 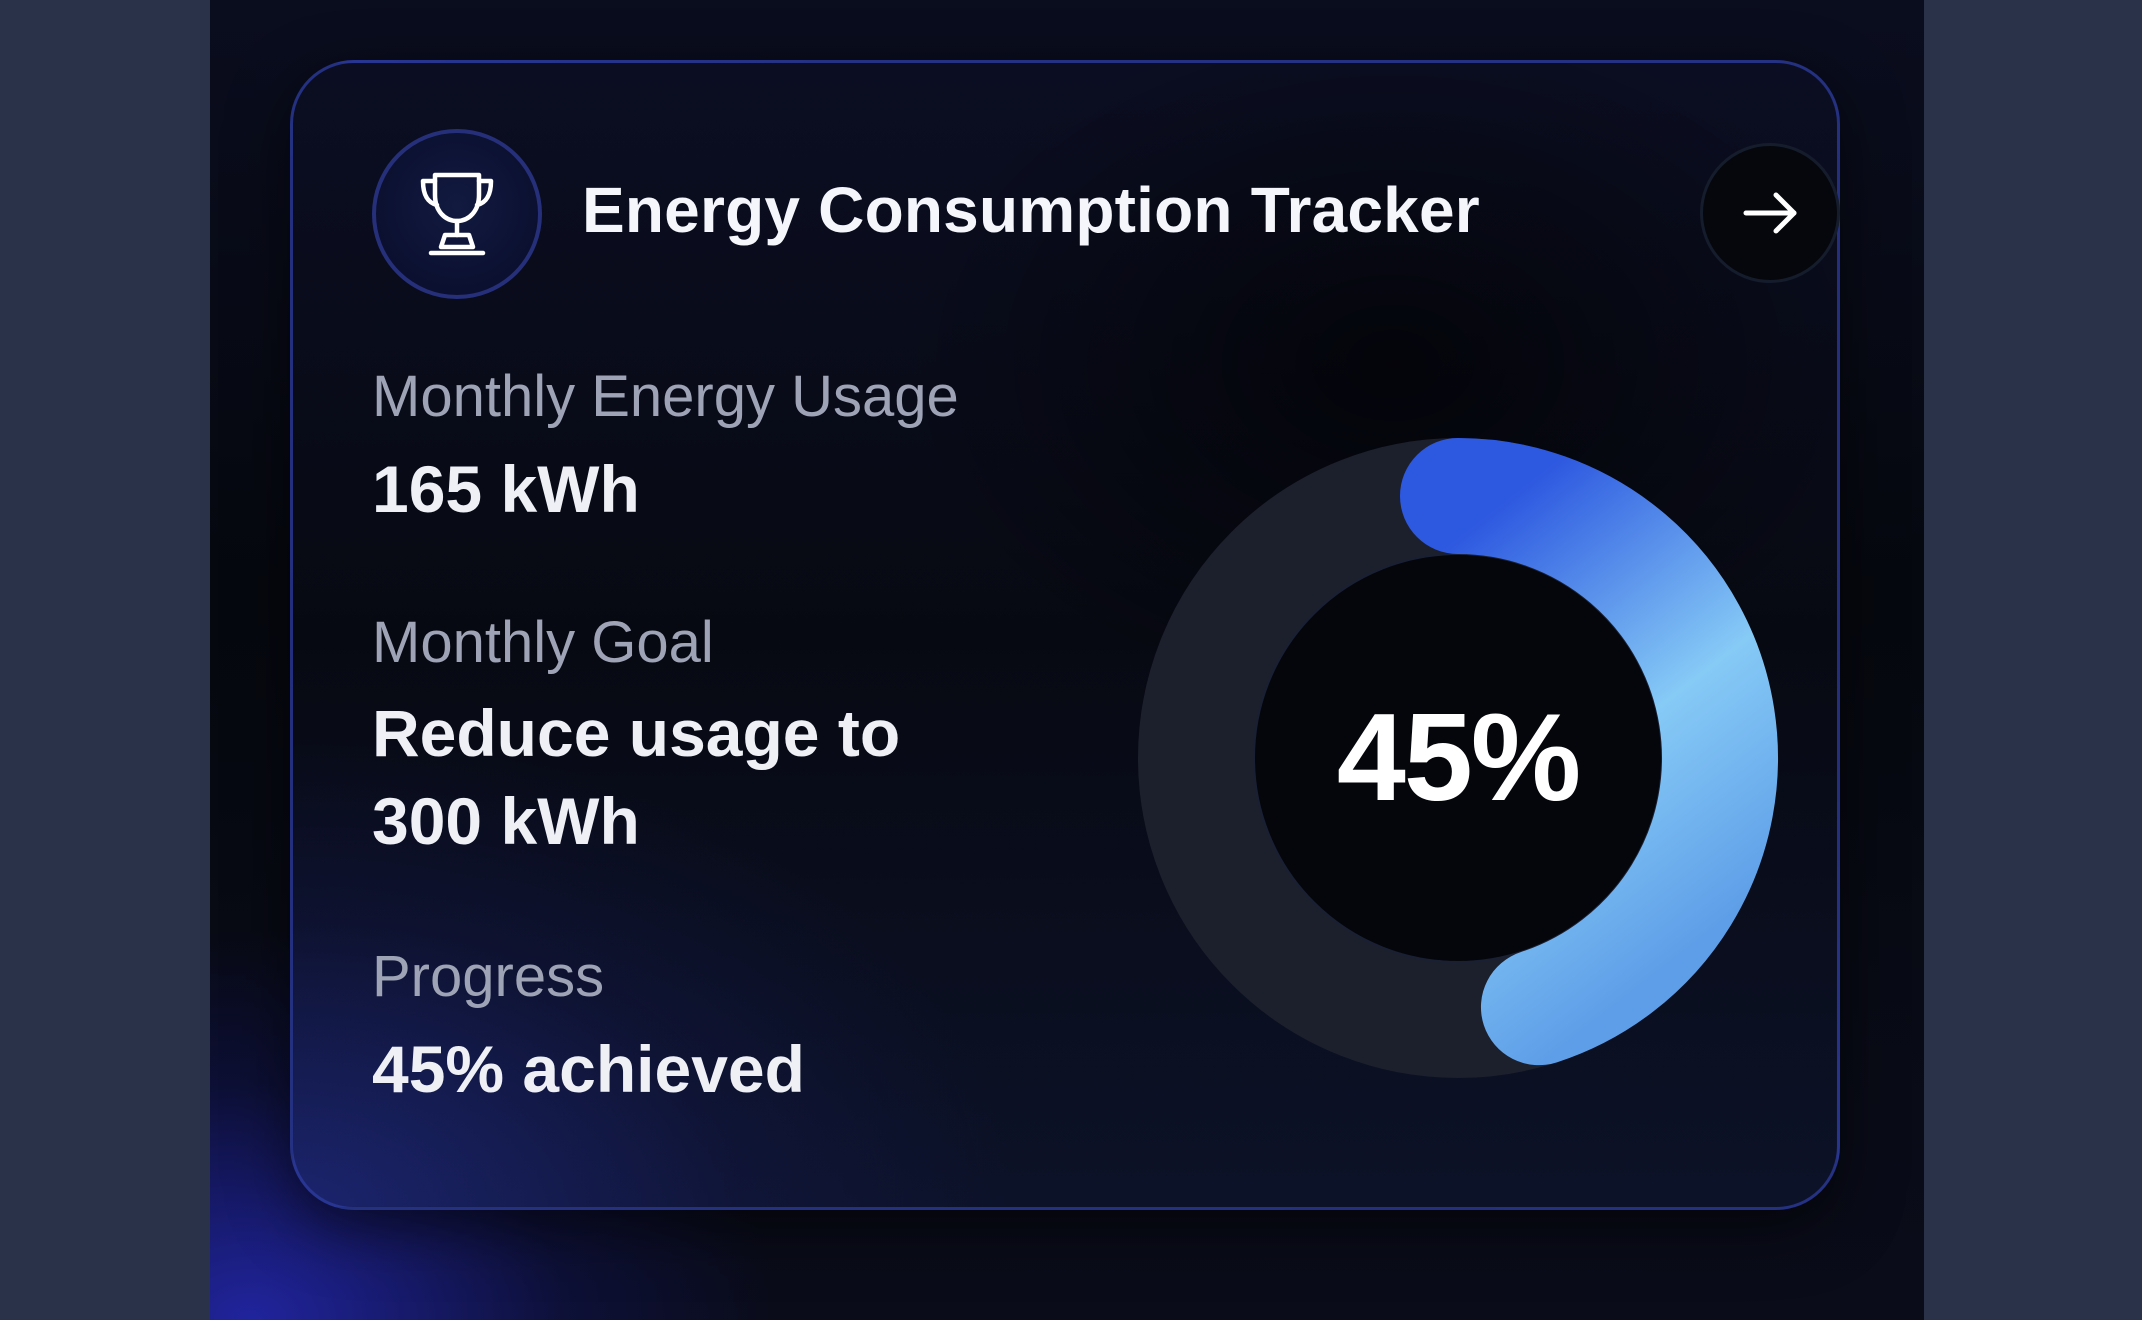 I want to click on open-details-button, so click(x=1770, y=213).